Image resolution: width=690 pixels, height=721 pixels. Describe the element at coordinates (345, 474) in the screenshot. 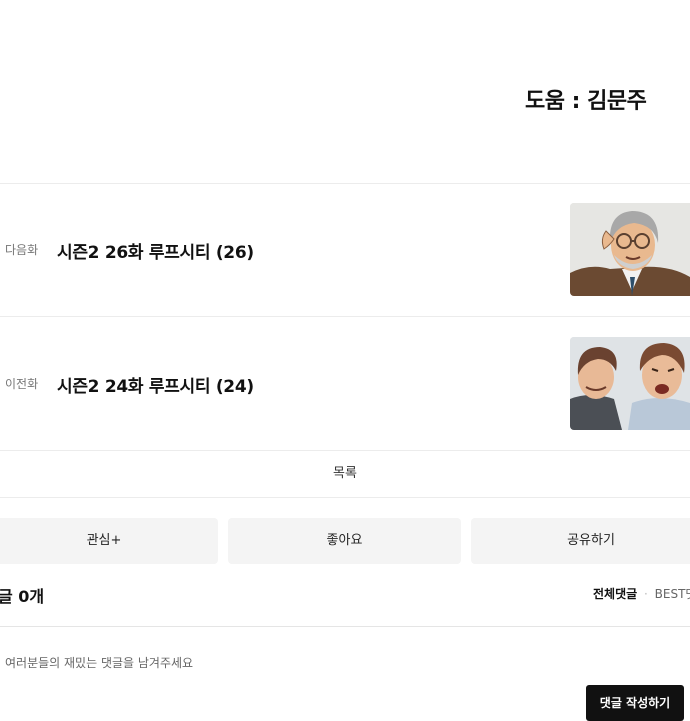

I see `list-button: 목록` at that location.